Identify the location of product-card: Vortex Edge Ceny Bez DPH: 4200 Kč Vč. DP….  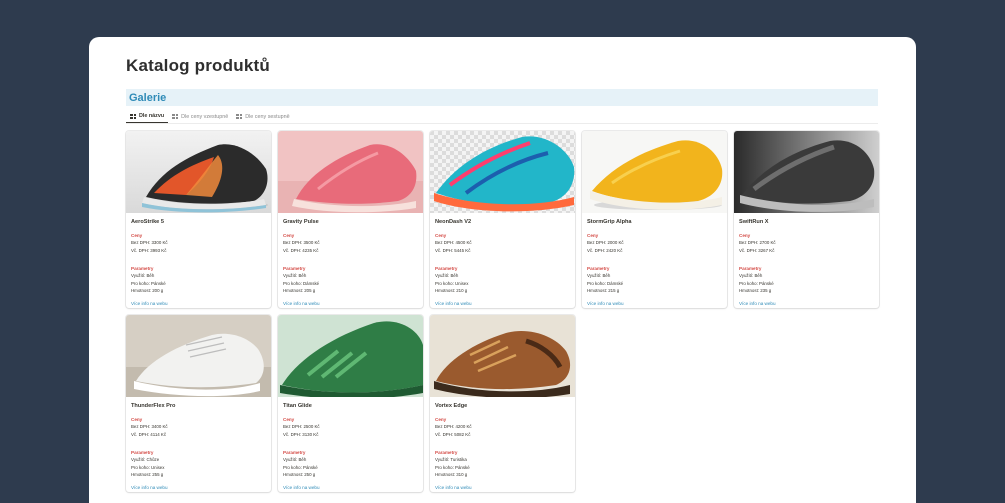
(502, 403).